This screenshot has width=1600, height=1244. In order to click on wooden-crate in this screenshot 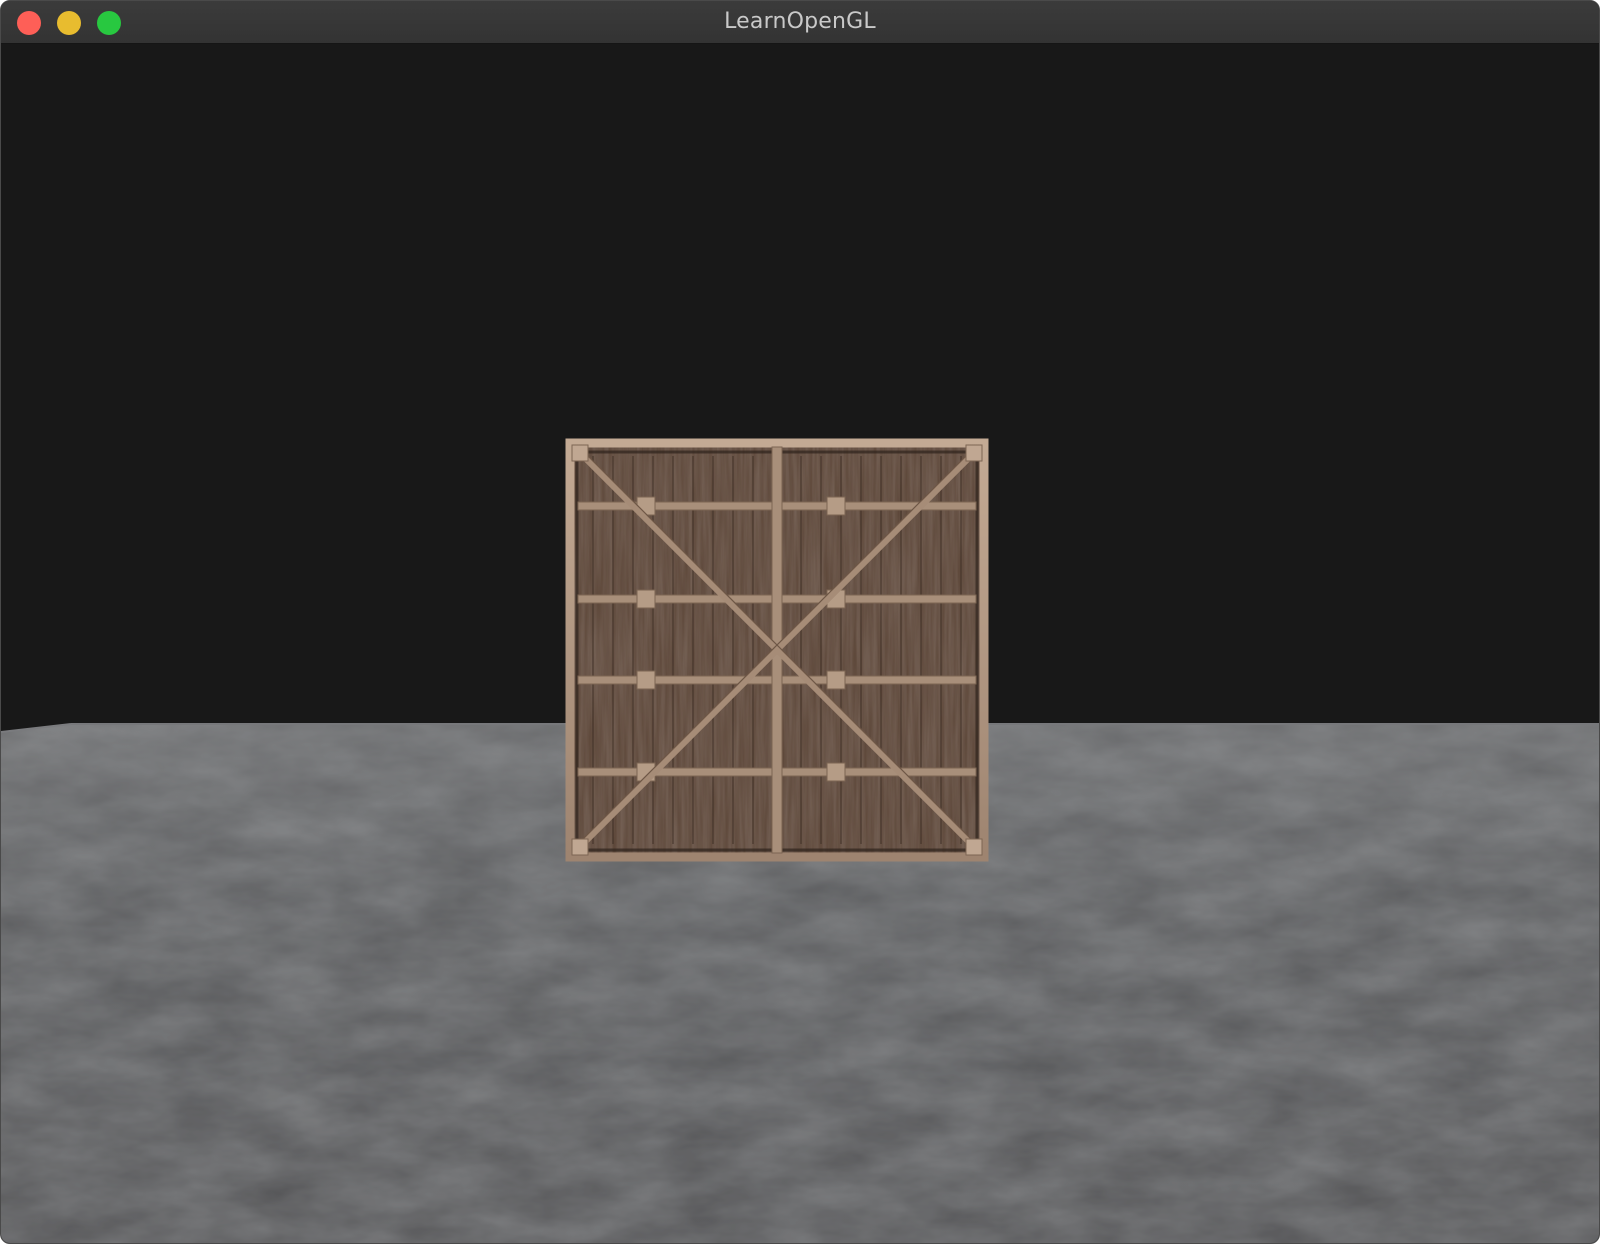, I will do `click(777, 650)`.